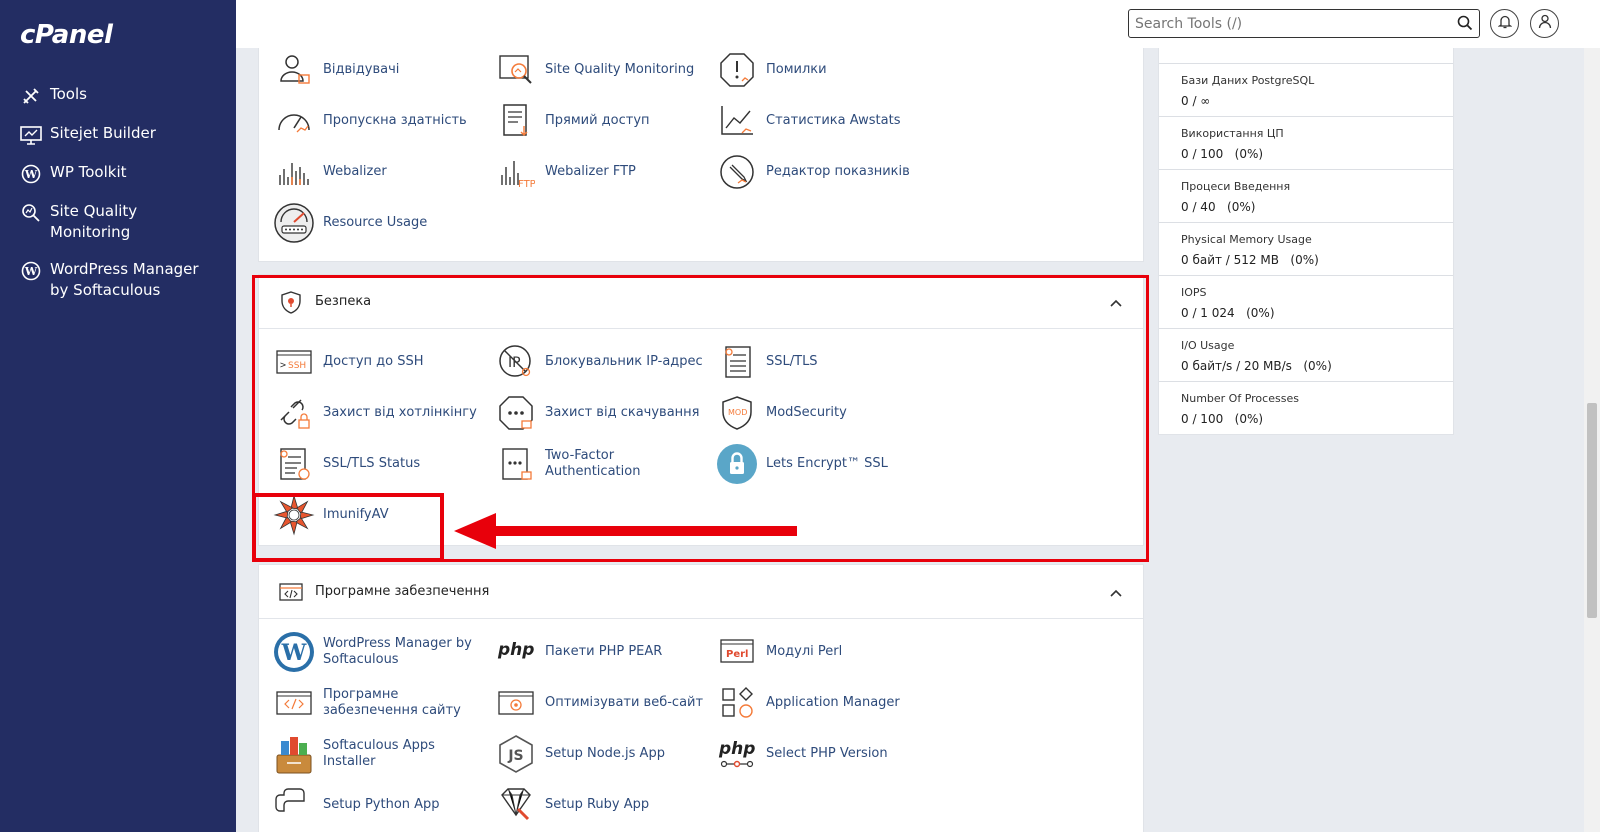  I want to click on search-box, so click(1304, 23).